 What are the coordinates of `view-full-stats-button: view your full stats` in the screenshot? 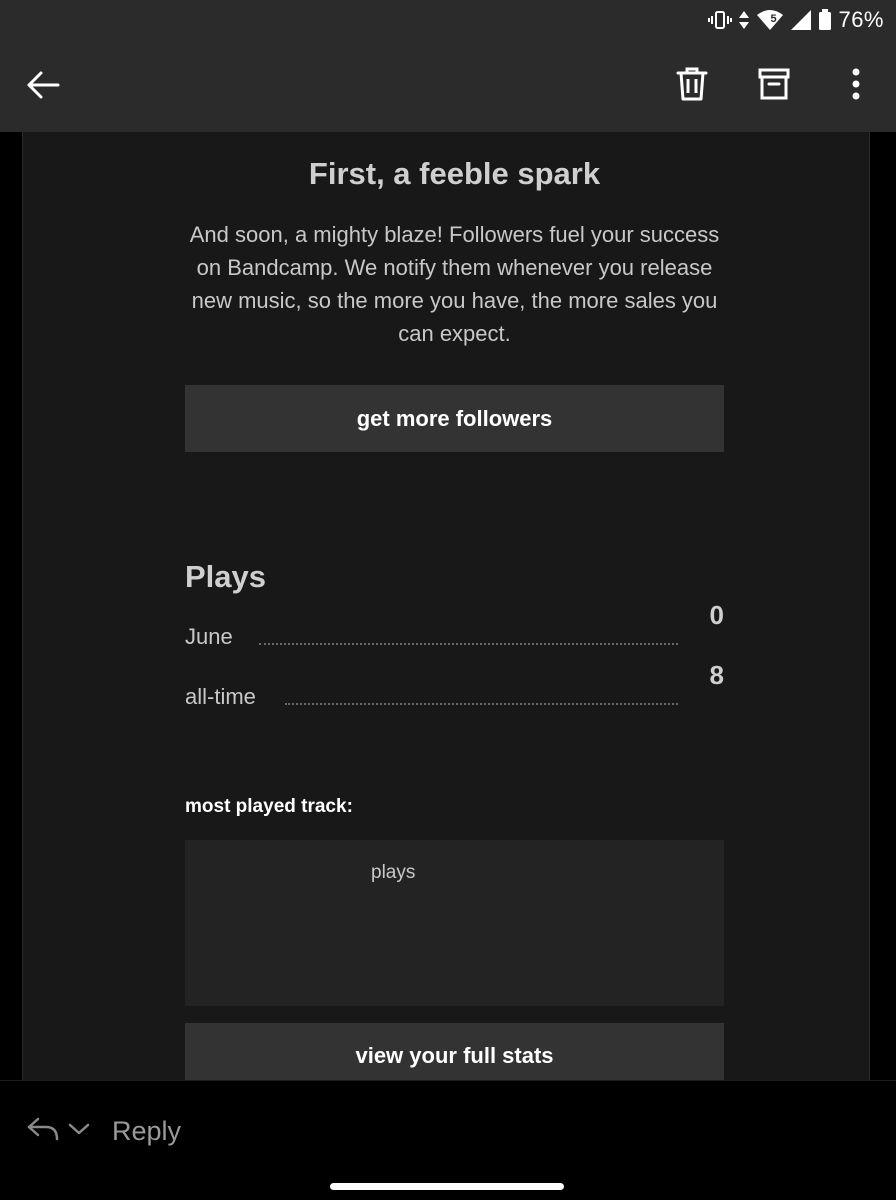 It's located at (454, 1051).